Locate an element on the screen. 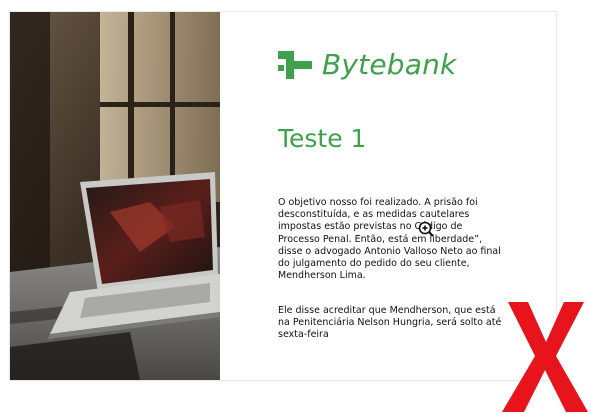 The height and width of the screenshot is (414, 590). brand-header: Bytebank is located at coordinates (367, 64).